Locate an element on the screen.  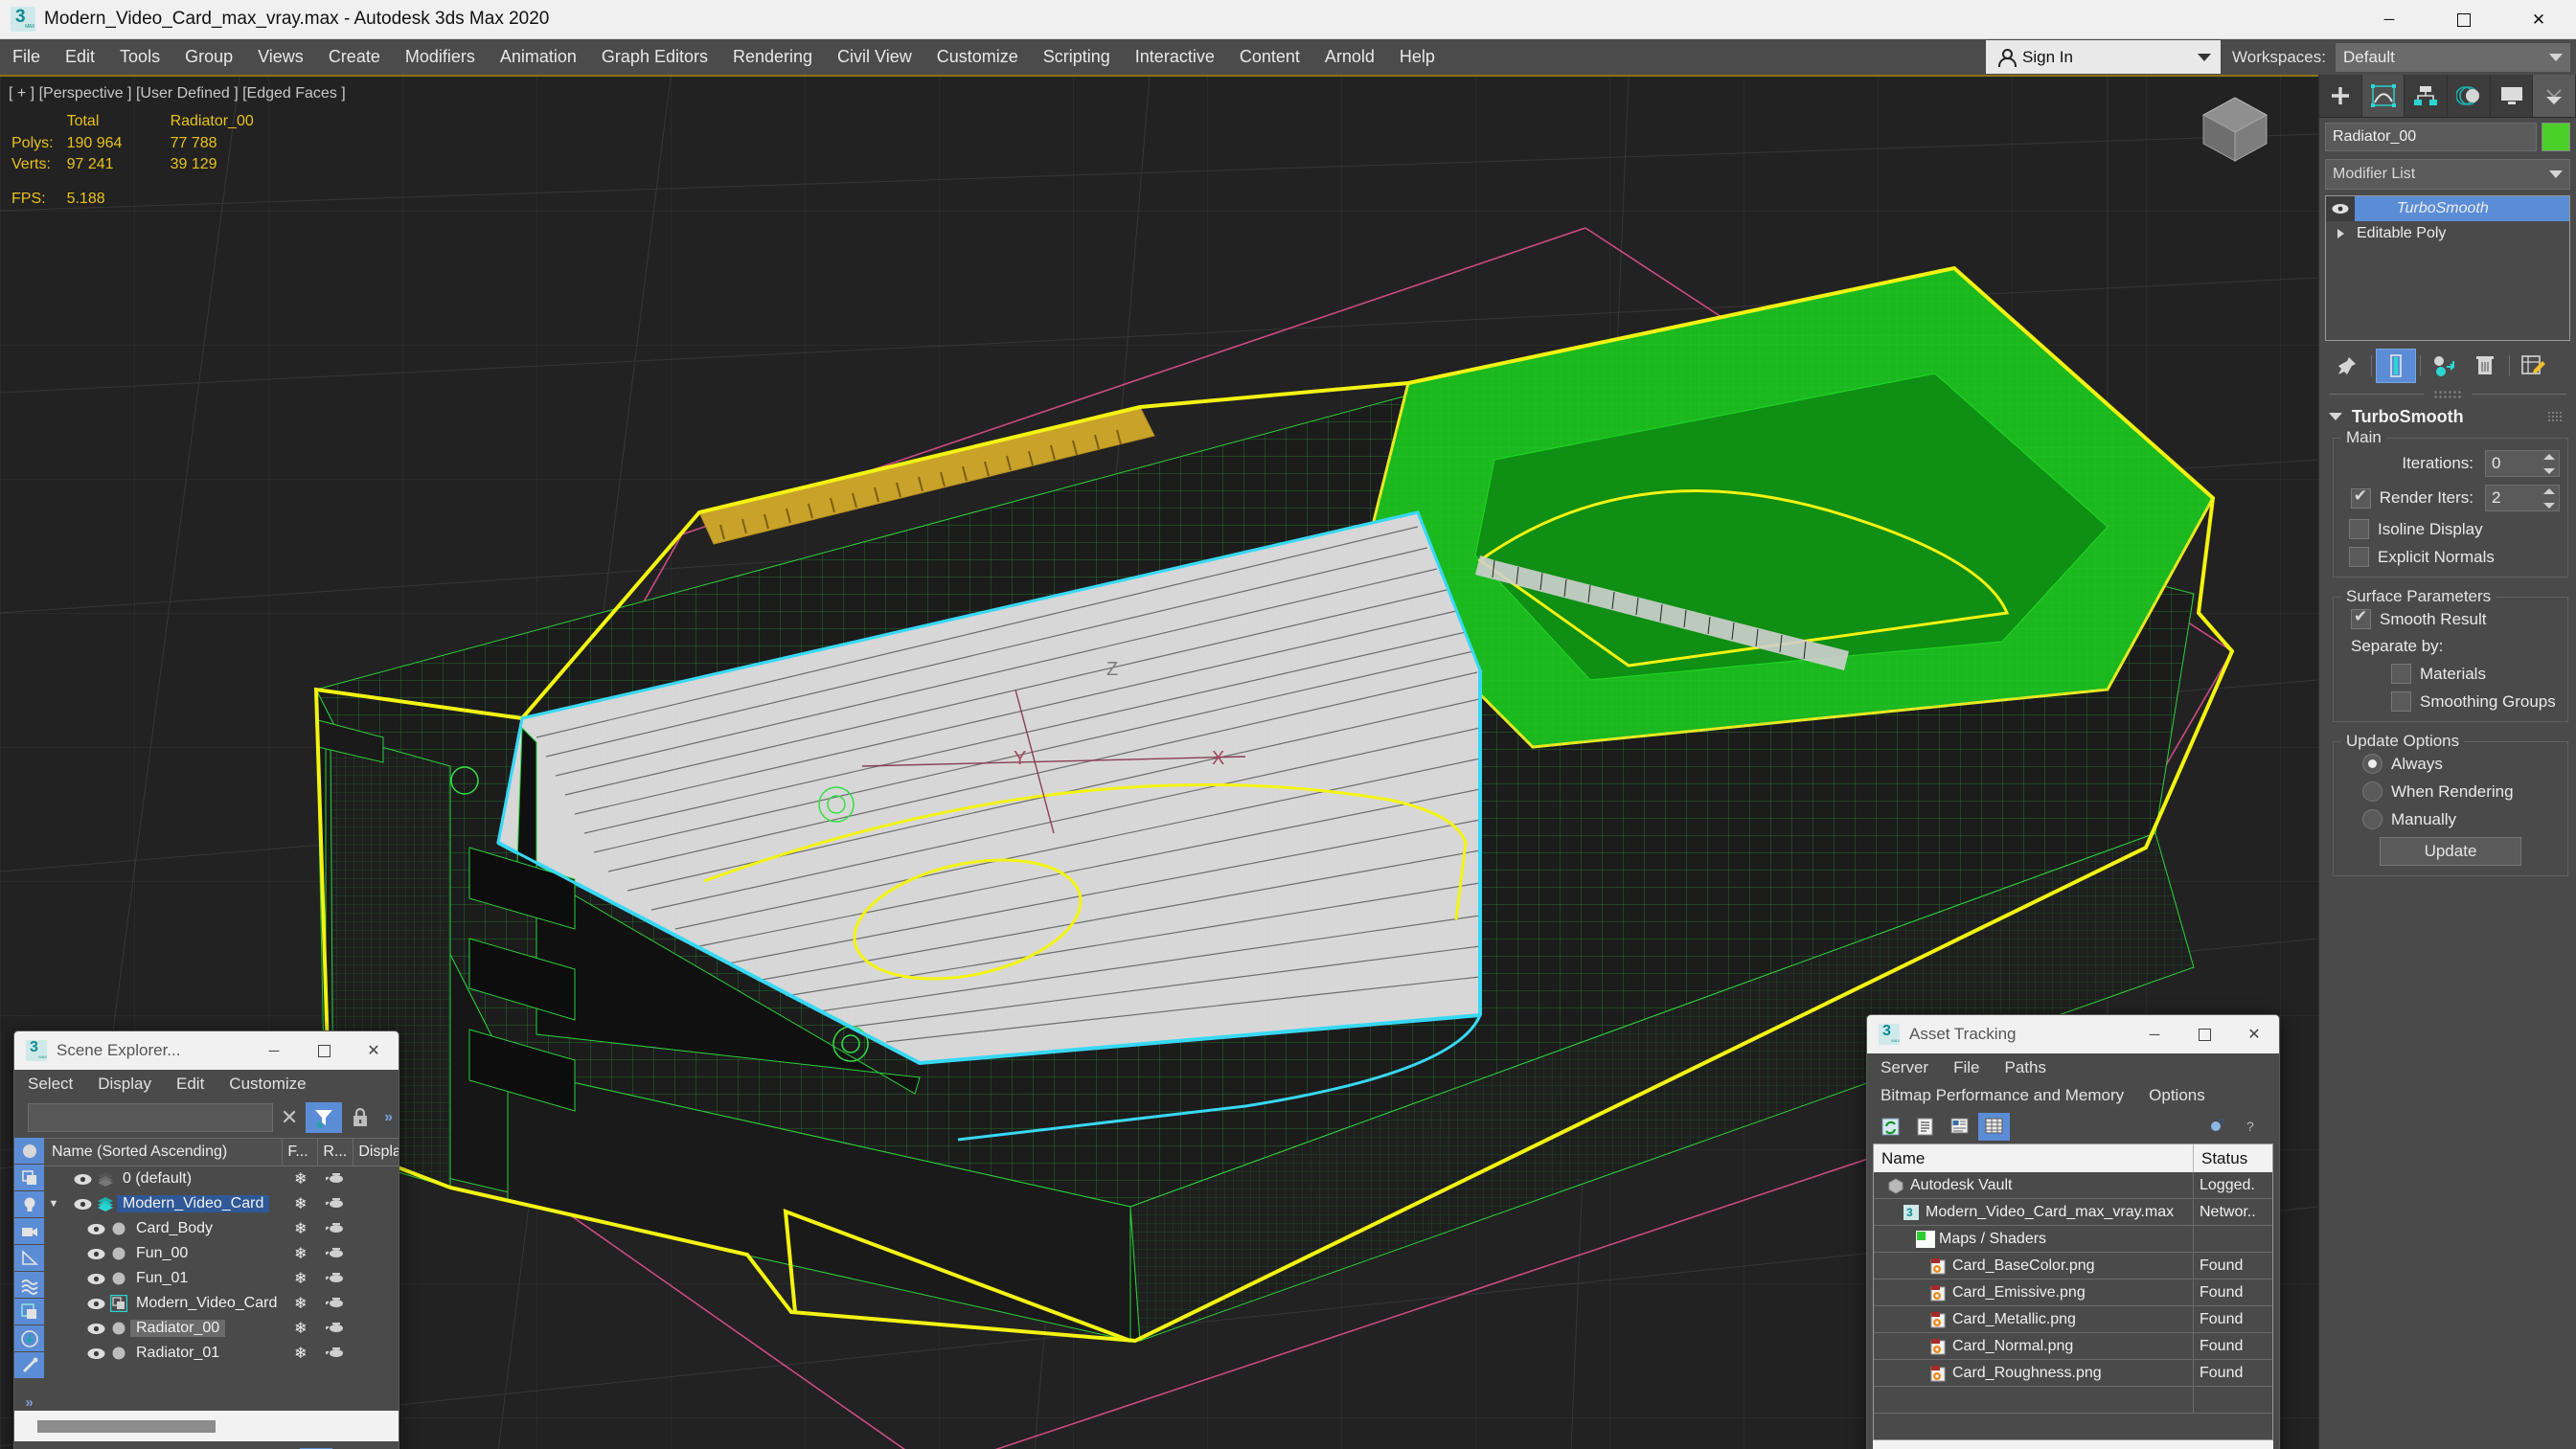
render-iters-checkbox is located at coordinates (2360, 498).